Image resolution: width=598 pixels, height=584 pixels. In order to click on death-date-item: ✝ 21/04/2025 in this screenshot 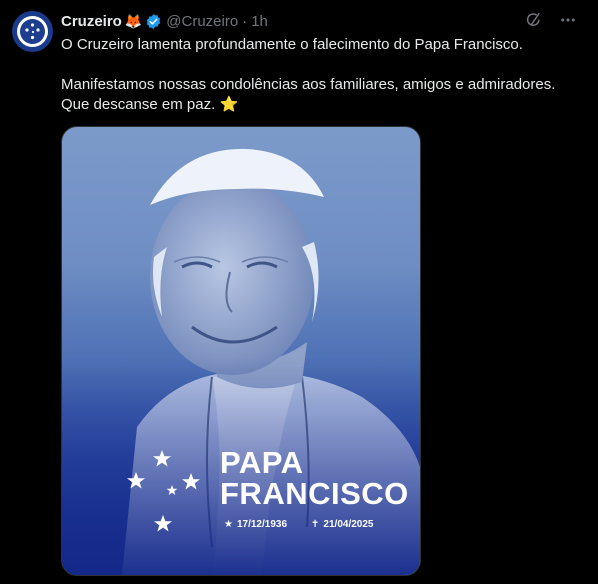, I will do `click(342, 524)`.